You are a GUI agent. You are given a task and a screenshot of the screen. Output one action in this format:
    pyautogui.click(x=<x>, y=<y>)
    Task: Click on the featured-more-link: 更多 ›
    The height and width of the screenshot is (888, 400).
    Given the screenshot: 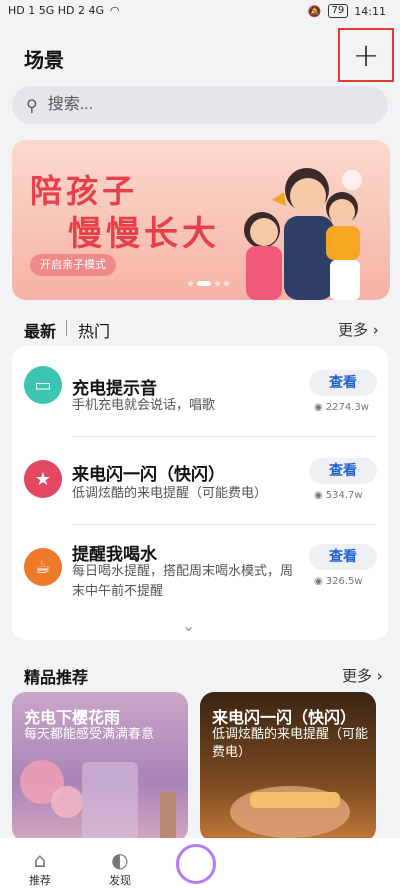 What is the action you would take?
    pyautogui.click(x=362, y=675)
    